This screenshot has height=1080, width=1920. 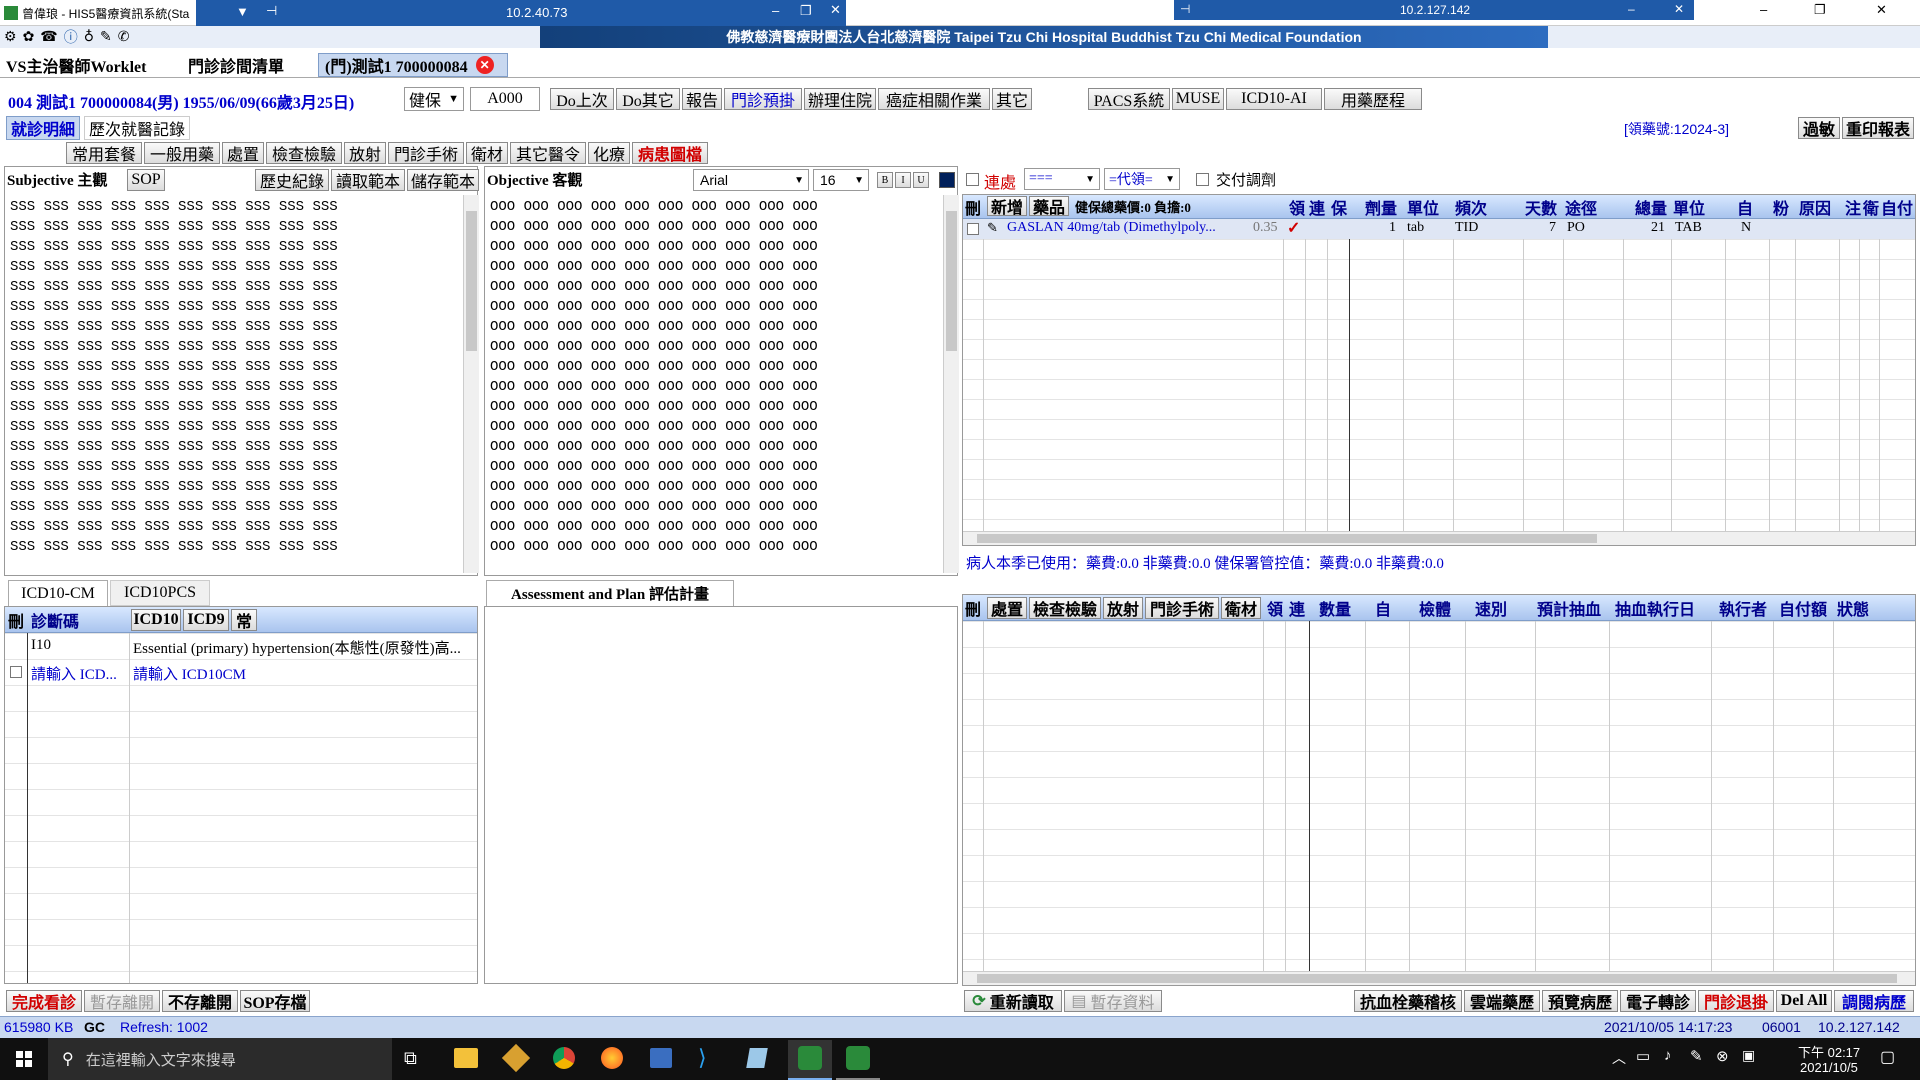 What do you see at coordinates (1736, 1001) in the screenshot?
I see `cancel-registration-button: 門診退掛` at bounding box center [1736, 1001].